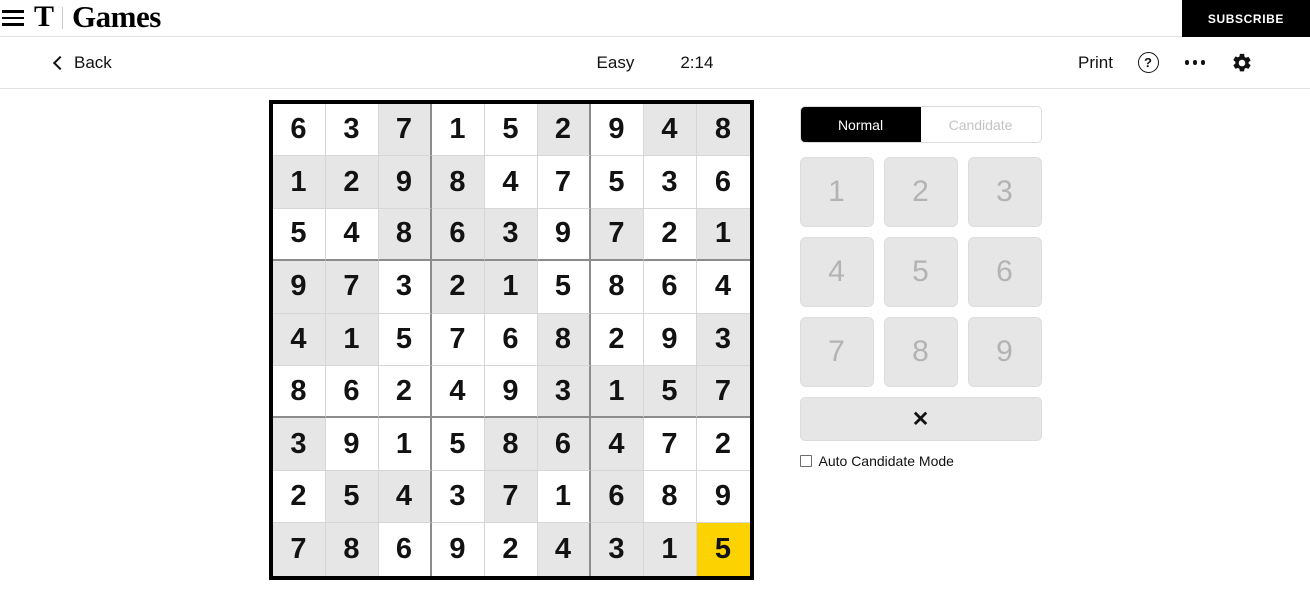 The width and height of the screenshot is (1310, 590). What do you see at coordinates (617, 235) in the screenshot?
I see `sudoku-cell-r3c7: 7` at bounding box center [617, 235].